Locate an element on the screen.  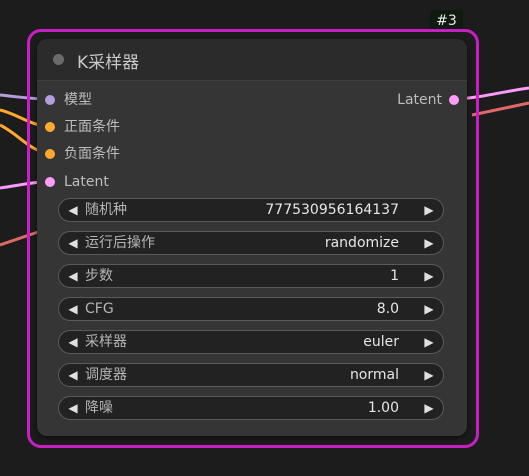
node-title-bar: K采样器 is located at coordinates (252, 60).